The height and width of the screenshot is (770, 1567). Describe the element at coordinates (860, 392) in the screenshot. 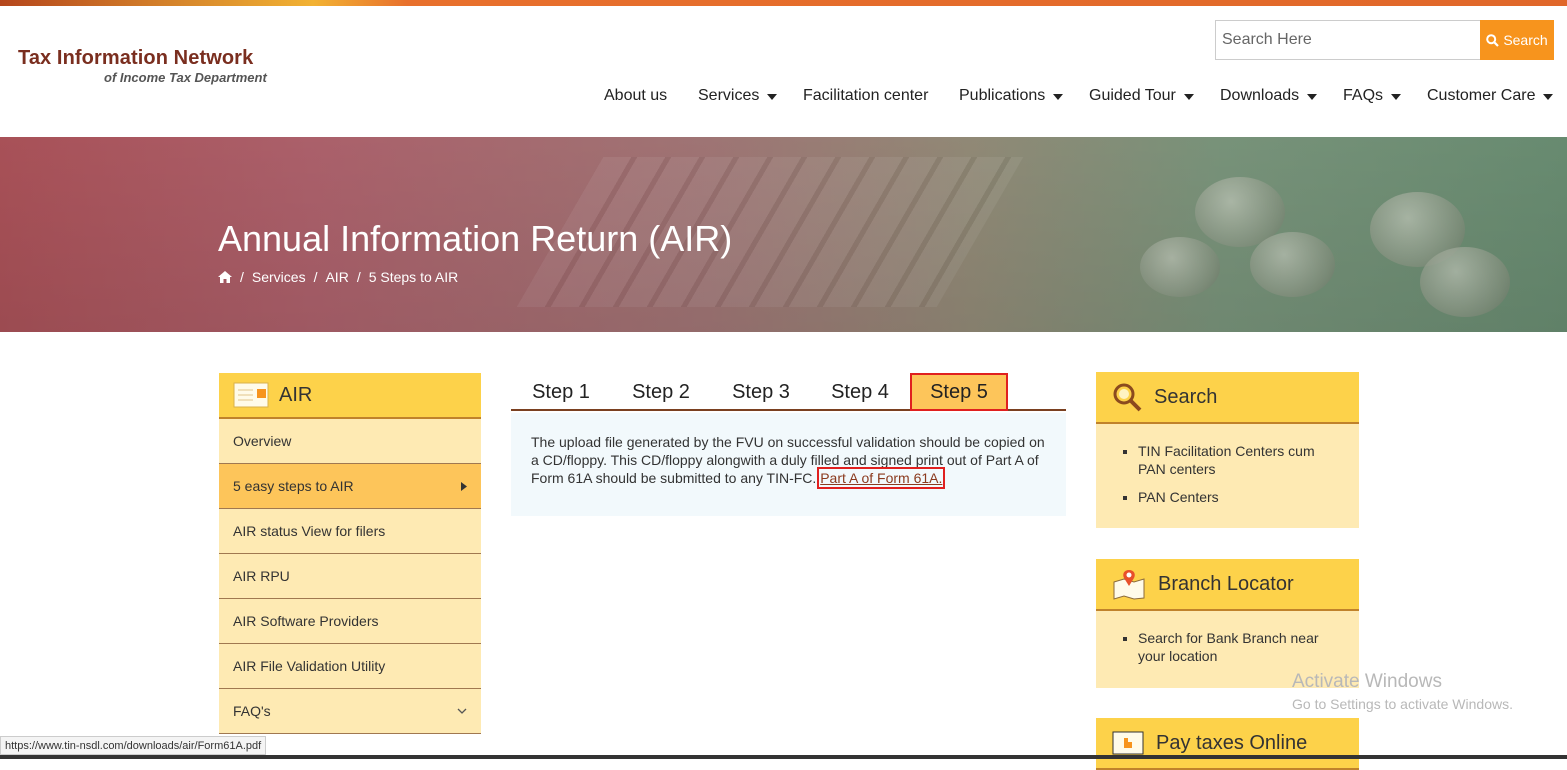

I see `tab-step-4: Step 4` at that location.